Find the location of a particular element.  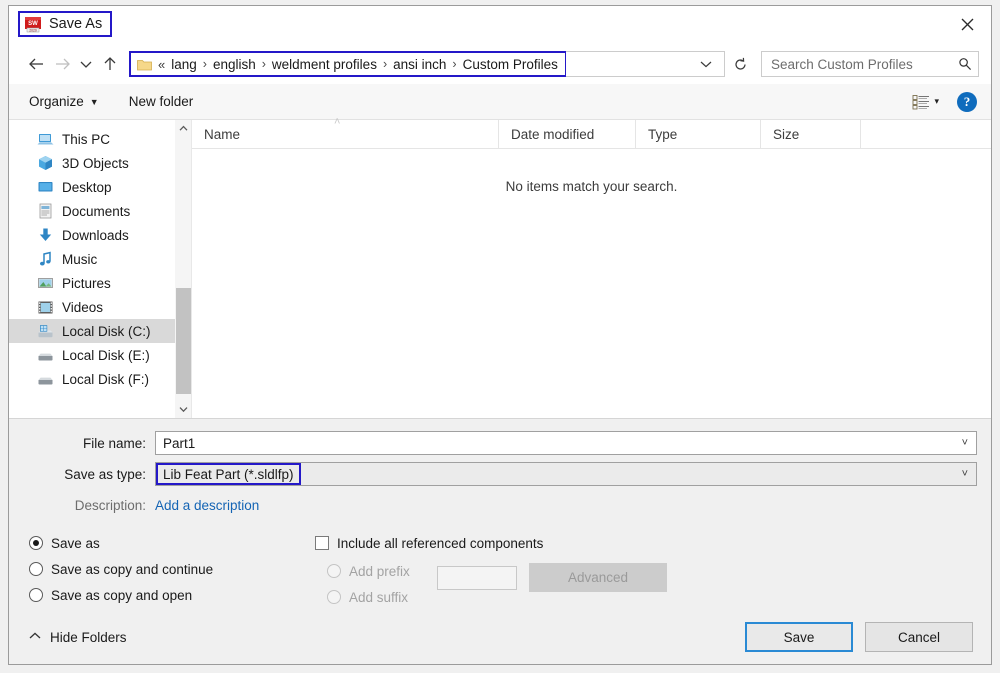

window-title-group: SW 2020 Save As is located at coordinates (65, 24).